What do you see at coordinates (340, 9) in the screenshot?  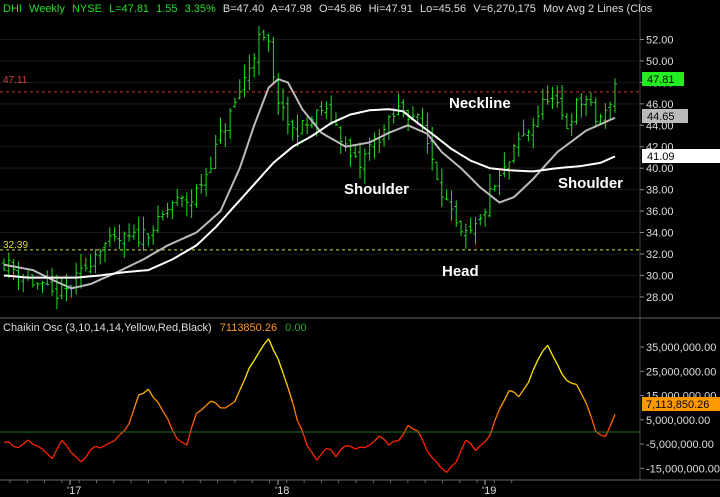 I see `header-open: O=45.86` at bounding box center [340, 9].